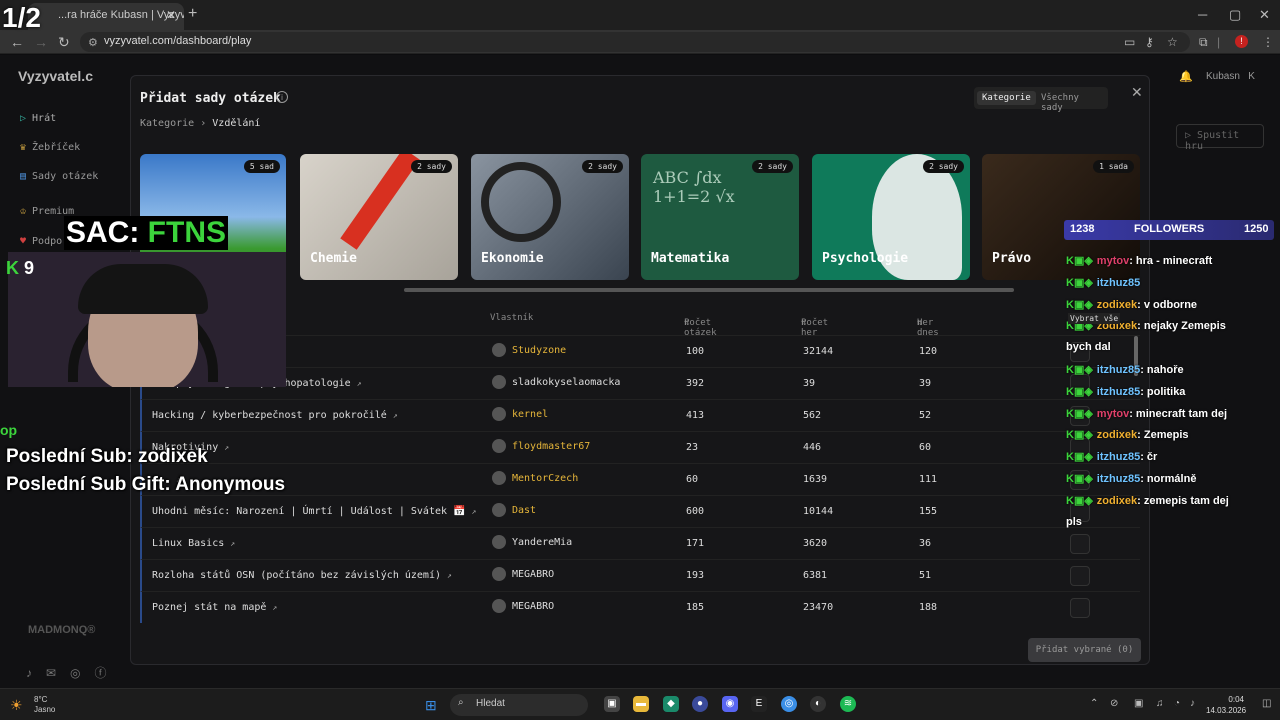  I want to click on forward-icon: →, so click(41, 42).